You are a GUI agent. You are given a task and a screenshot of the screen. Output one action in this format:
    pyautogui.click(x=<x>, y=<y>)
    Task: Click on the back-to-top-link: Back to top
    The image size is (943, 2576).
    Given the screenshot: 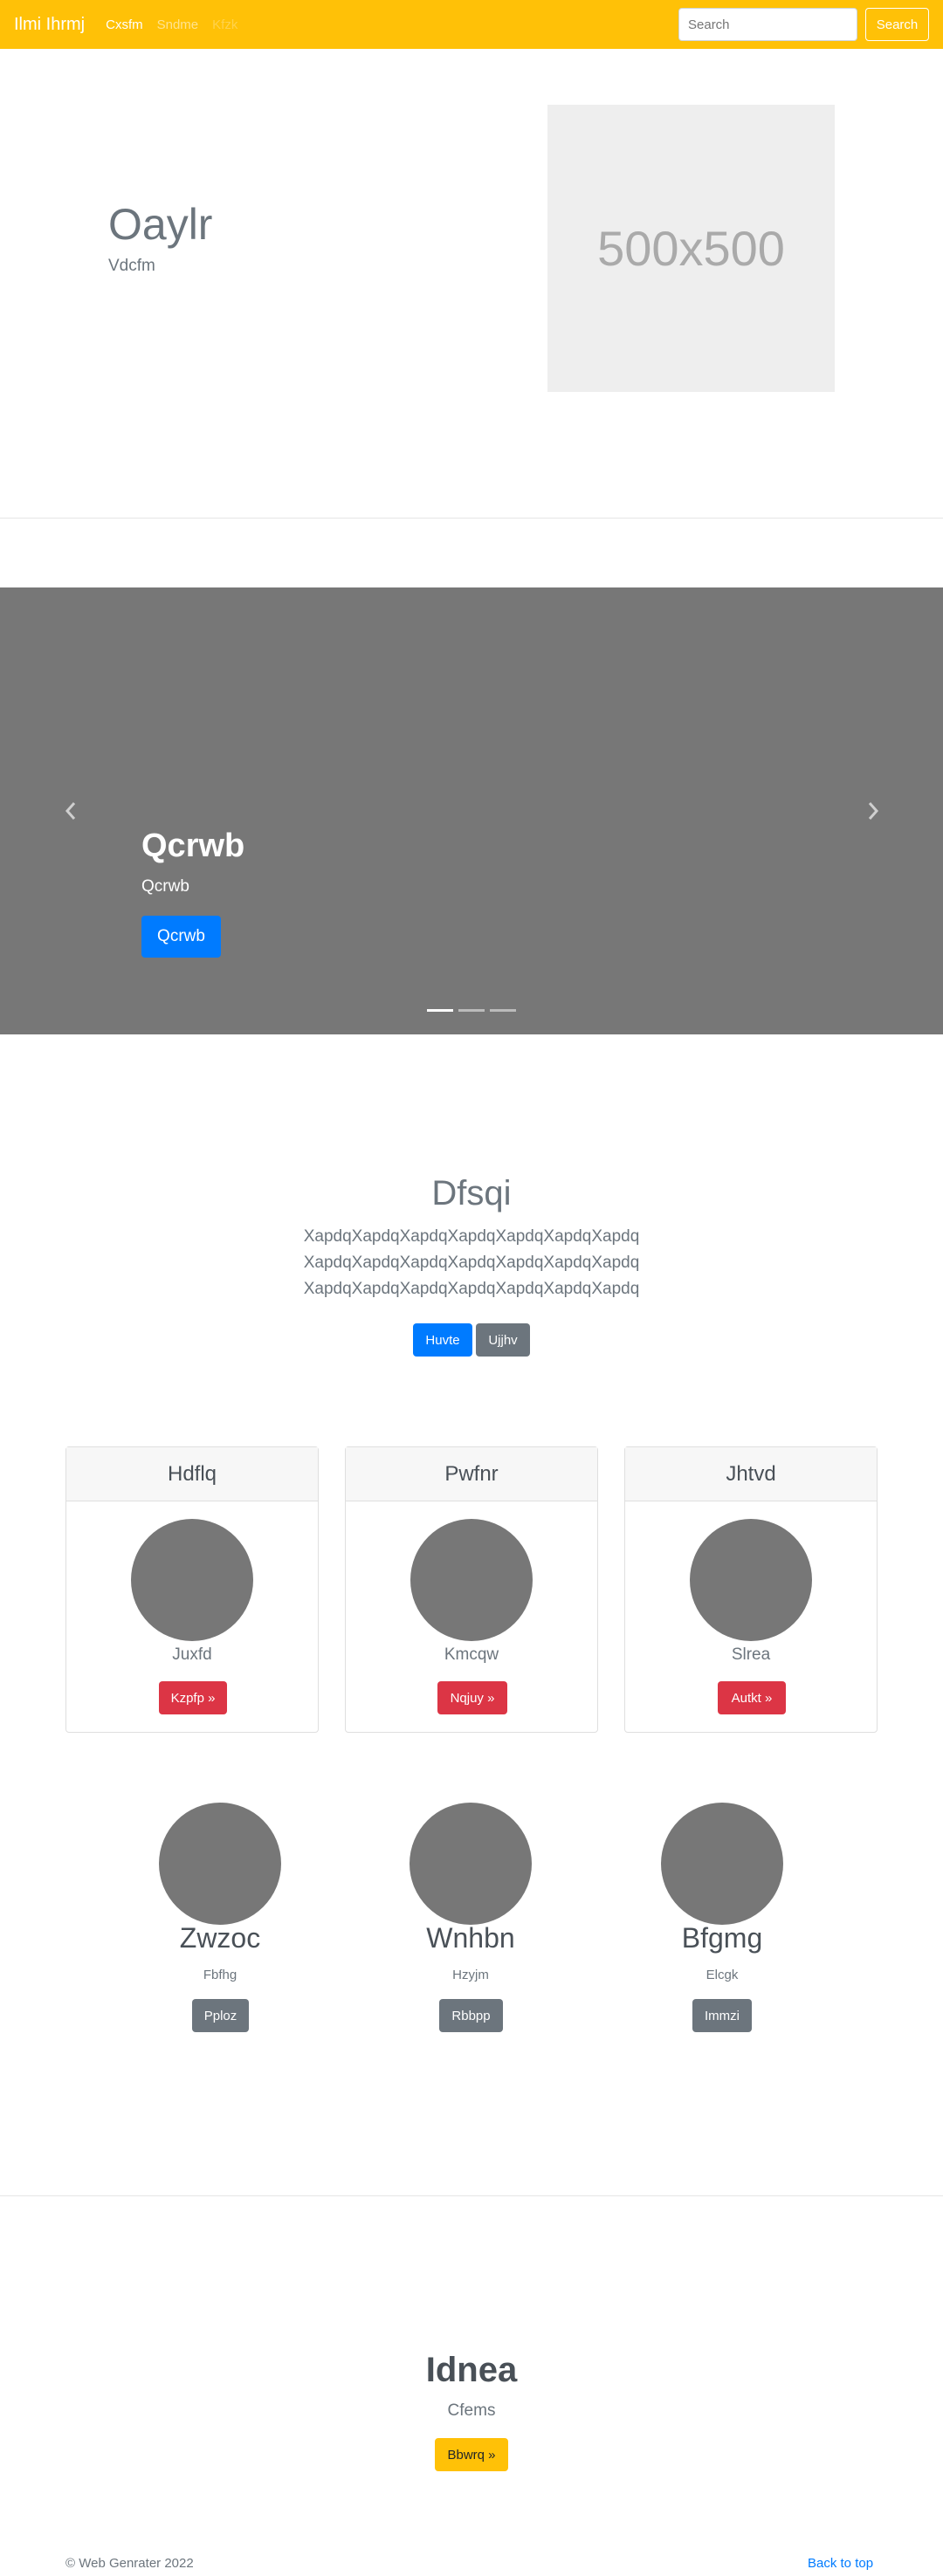 What is the action you would take?
    pyautogui.click(x=840, y=2563)
    